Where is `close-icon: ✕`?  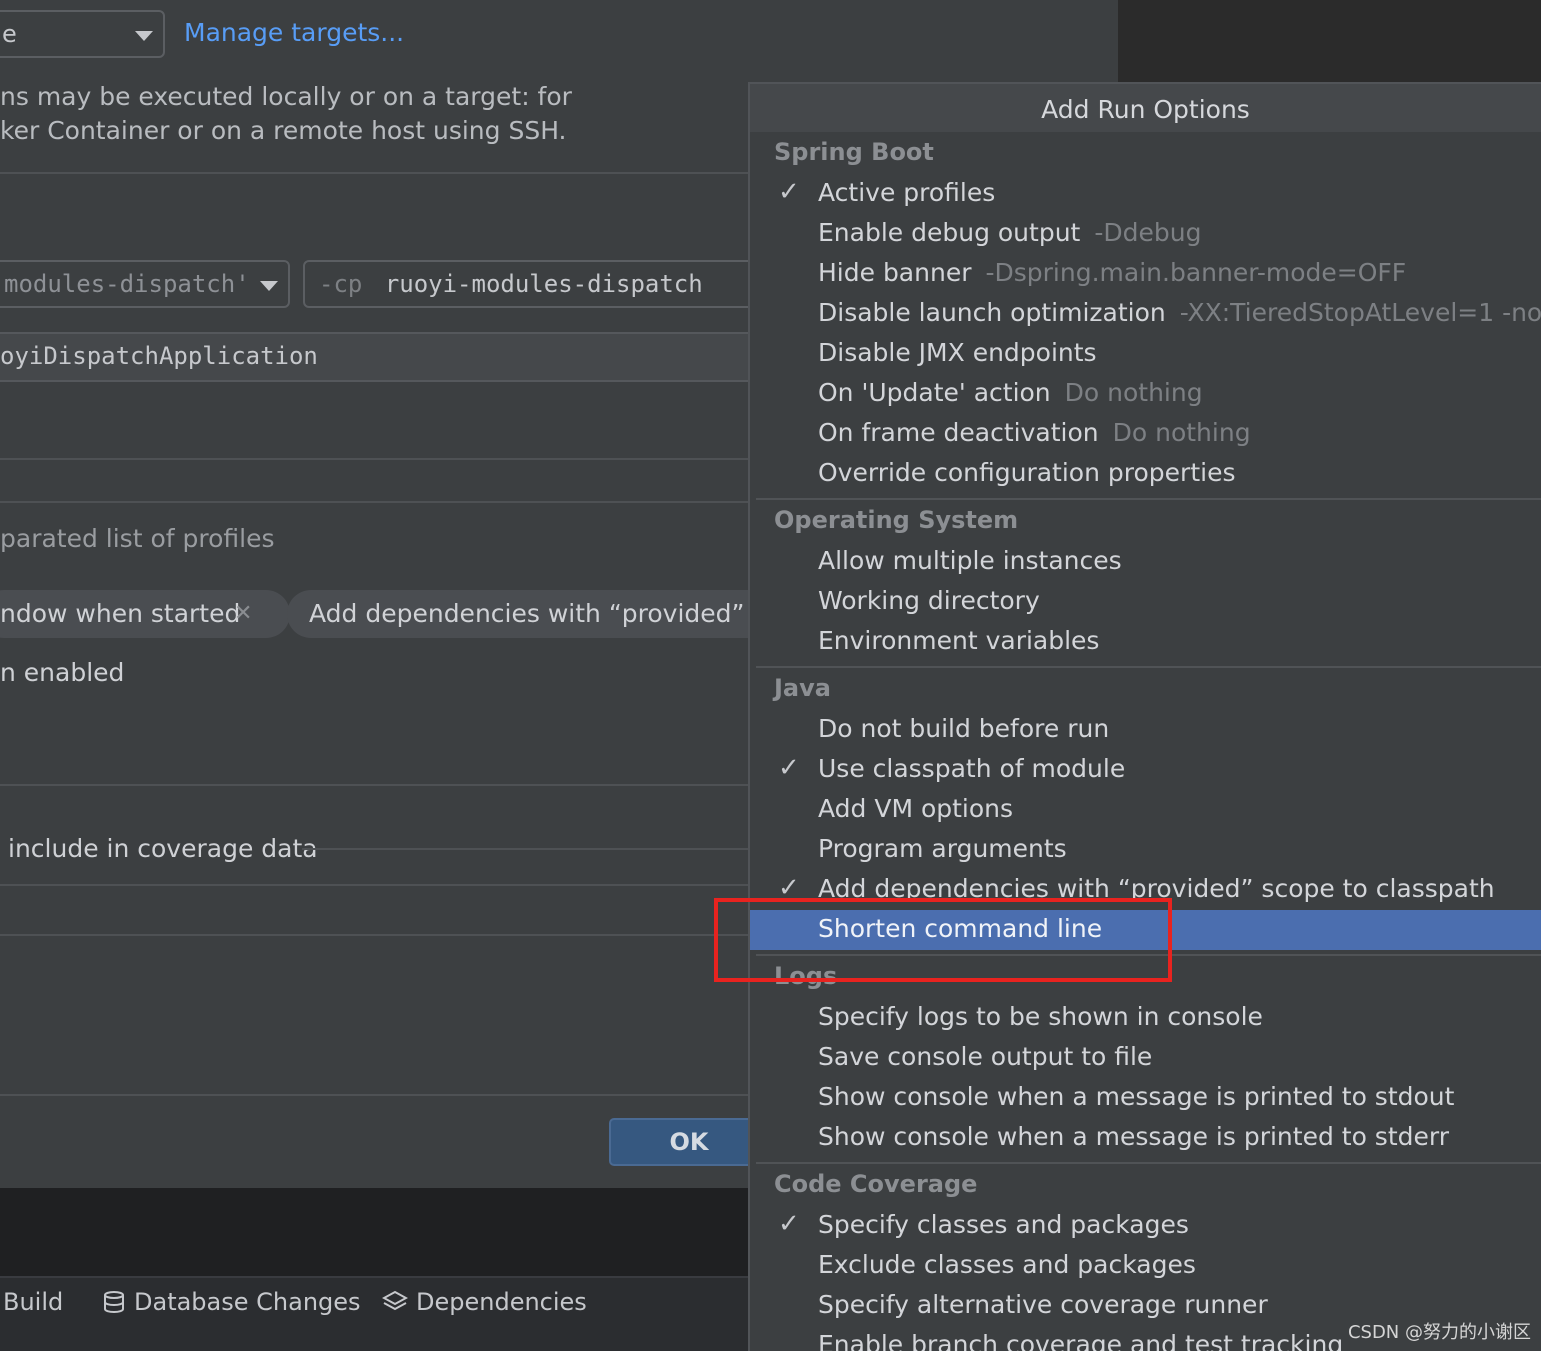 close-icon: ✕ is located at coordinates (243, 614).